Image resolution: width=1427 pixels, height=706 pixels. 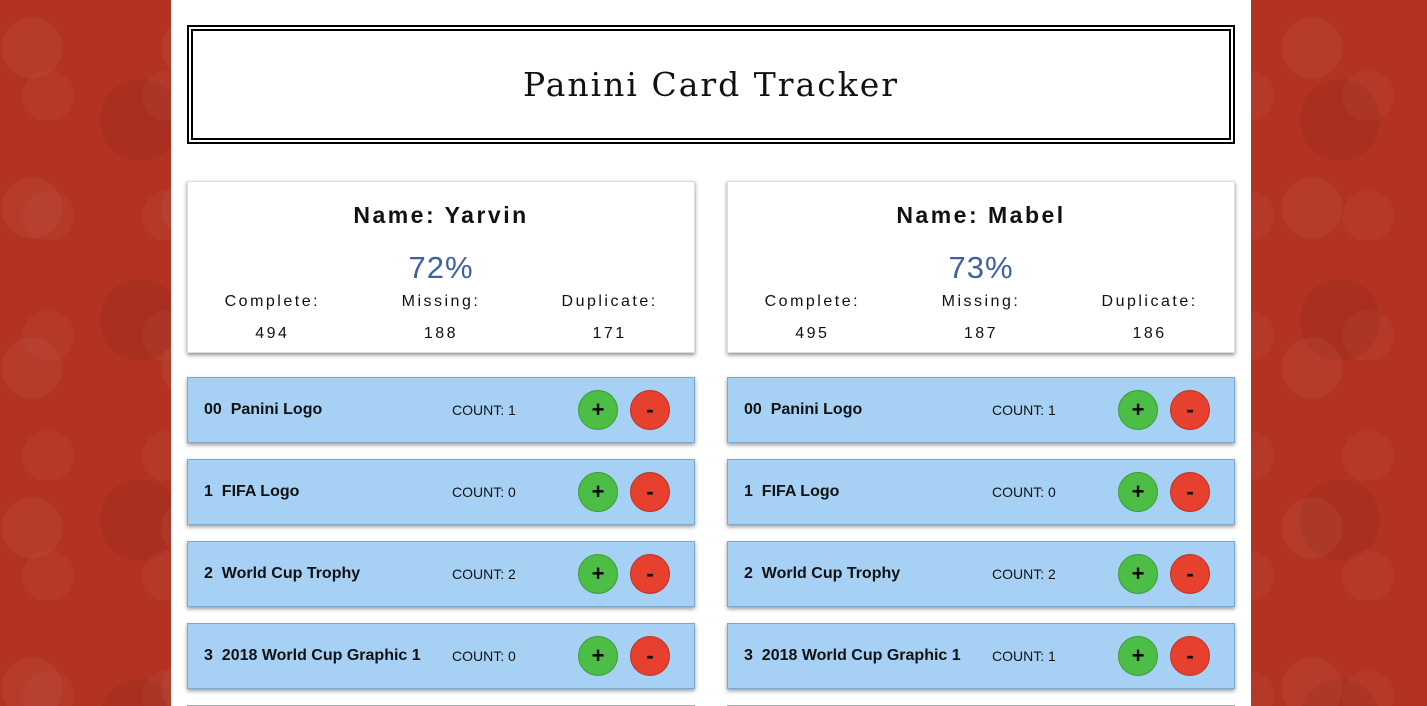 What do you see at coordinates (441, 333) in the screenshot?
I see `stat-missing-value: 188` at bounding box center [441, 333].